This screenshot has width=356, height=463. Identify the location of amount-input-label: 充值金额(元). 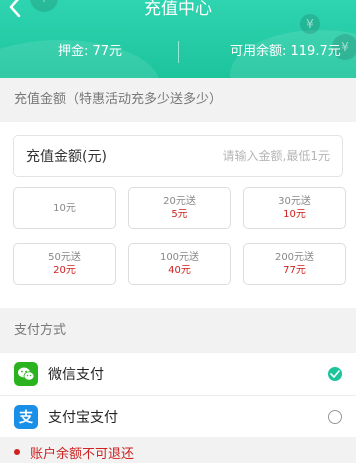
(66, 157).